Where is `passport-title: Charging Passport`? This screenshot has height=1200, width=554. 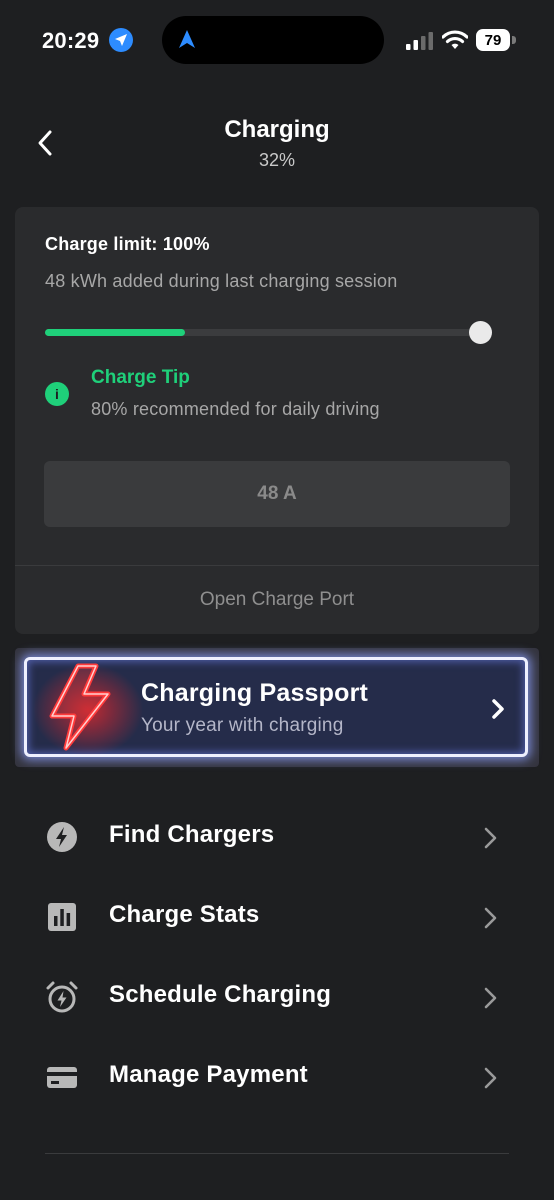 passport-title: Charging Passport is located at coordinates (255, 693).